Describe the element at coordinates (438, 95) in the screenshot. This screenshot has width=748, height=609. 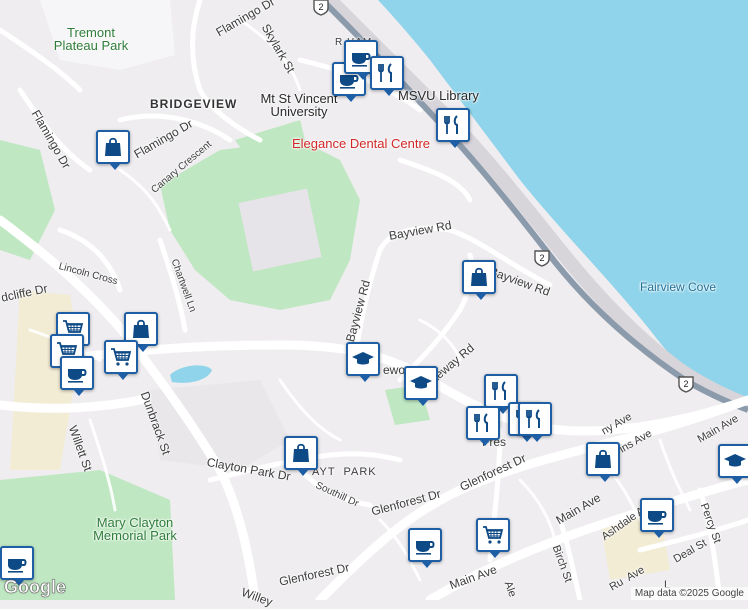
I see `label-msvu-library: MSVU Library` at that location.